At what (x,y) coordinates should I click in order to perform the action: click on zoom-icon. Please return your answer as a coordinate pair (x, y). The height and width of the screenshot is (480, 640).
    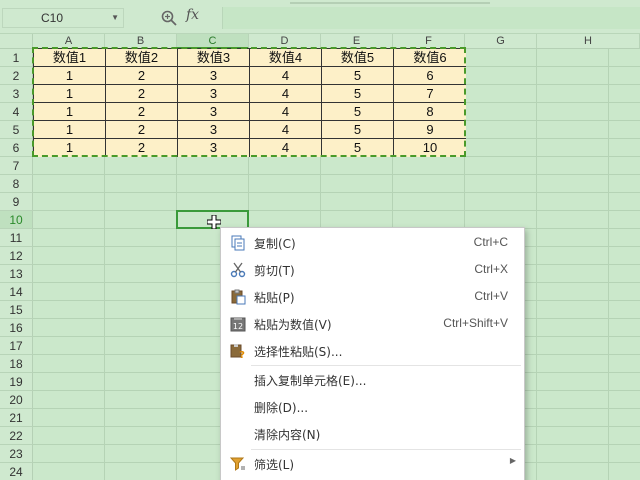
    Looking at the image, I should click on (169, 18).